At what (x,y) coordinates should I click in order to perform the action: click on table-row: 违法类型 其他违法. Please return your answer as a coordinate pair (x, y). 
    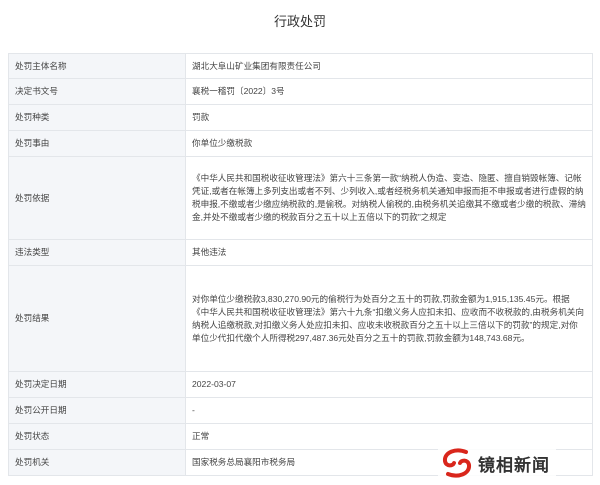
    Looking at the image, I should click on (300, 252).